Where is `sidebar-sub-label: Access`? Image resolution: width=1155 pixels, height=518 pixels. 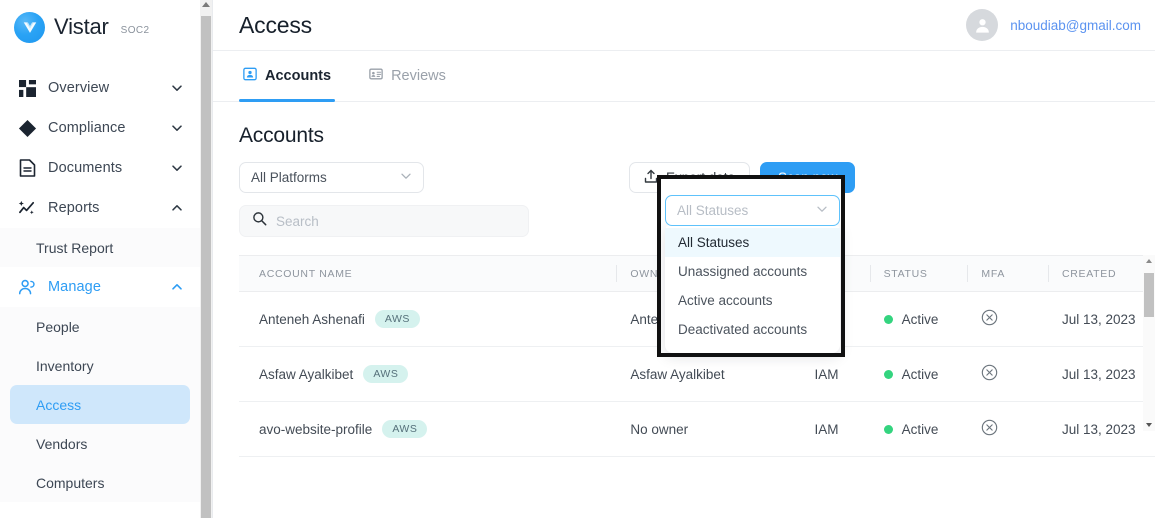 sidebar-sub-label: Access is located at coordinates (59, 404).